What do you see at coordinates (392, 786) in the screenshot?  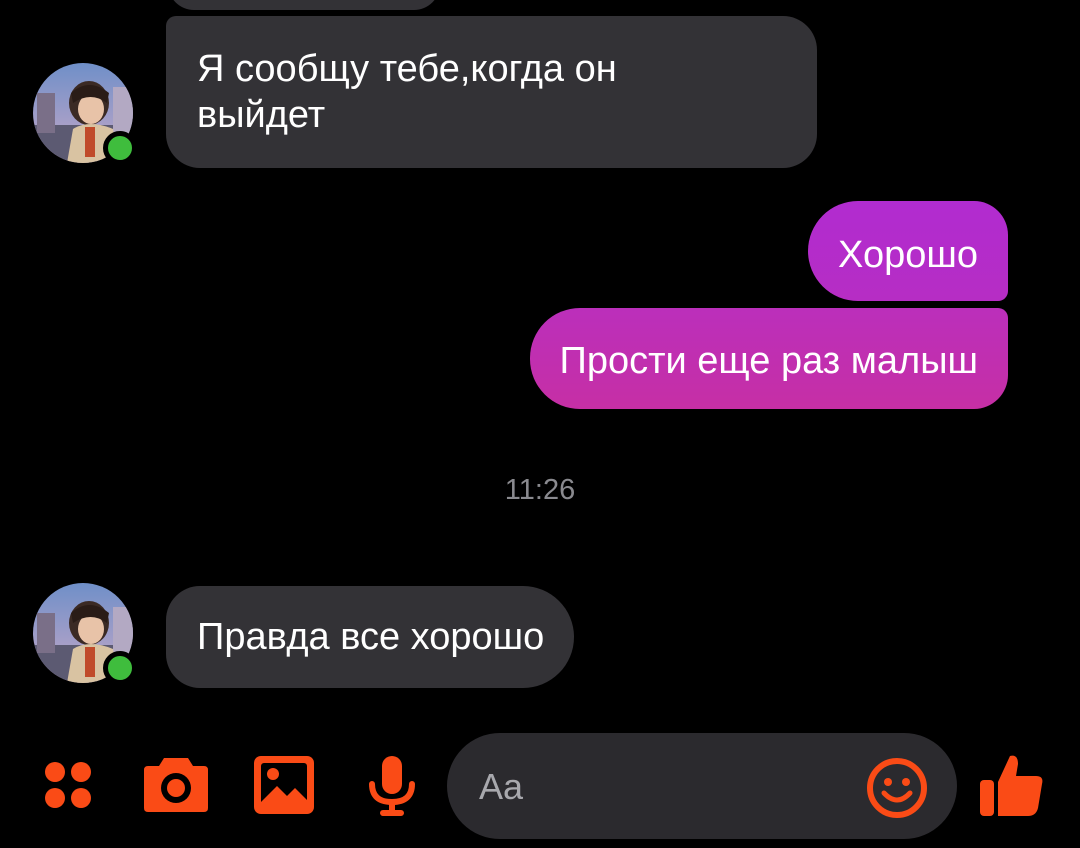 I see `microphone-icon` at bounding box center [392, 786].